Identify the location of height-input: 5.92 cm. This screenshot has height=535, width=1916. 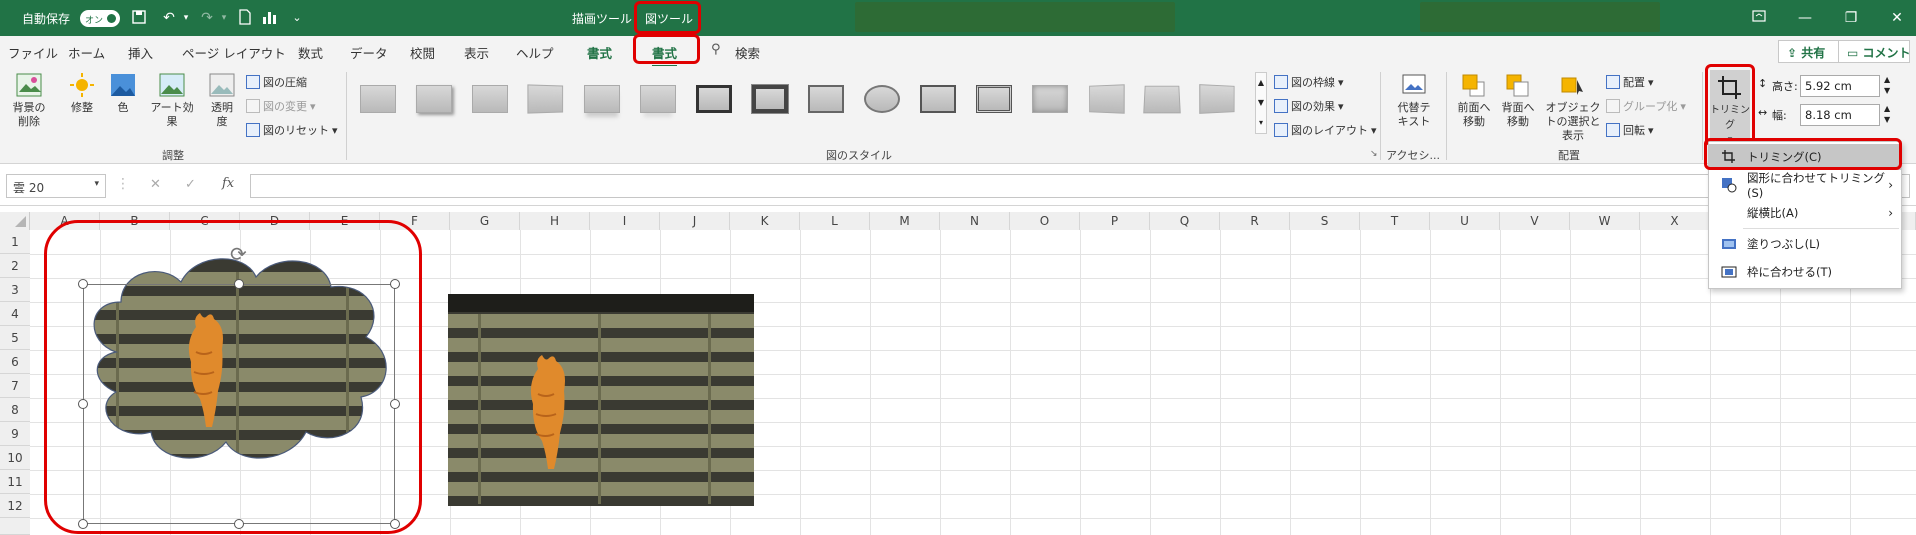
(1840, 86).